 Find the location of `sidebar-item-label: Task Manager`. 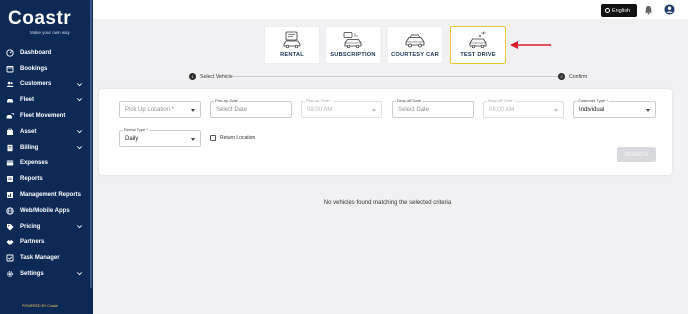

sidebar-item-label: Task Manager is located at coordinates (40, 258).